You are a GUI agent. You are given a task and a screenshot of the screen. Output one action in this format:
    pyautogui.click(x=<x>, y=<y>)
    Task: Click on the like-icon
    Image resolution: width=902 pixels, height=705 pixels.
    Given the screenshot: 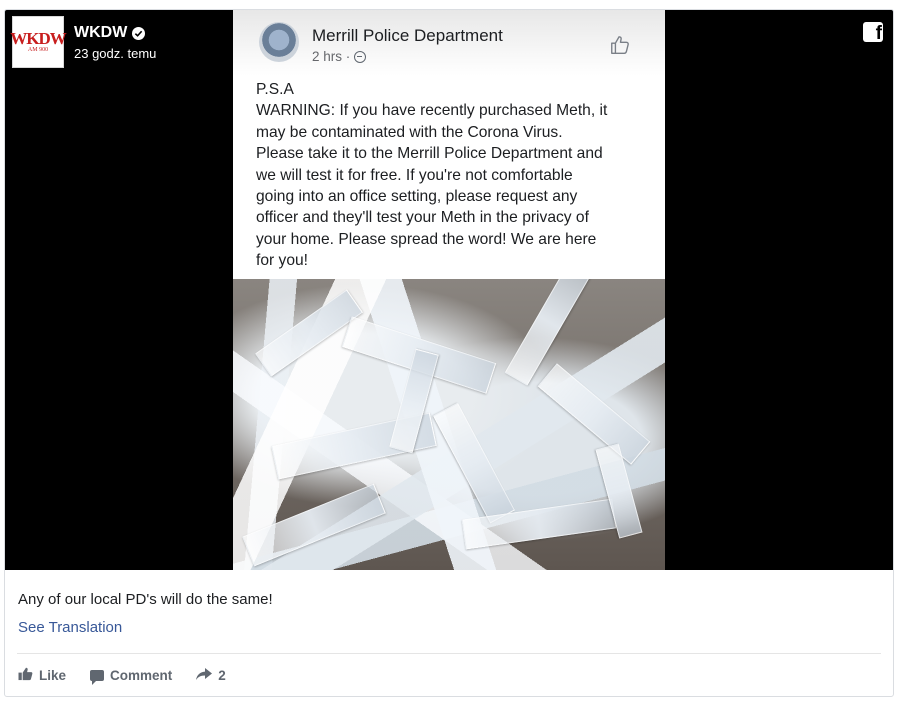 What is the action you would take?
    pyautogui.click(x=25, y=675)
    